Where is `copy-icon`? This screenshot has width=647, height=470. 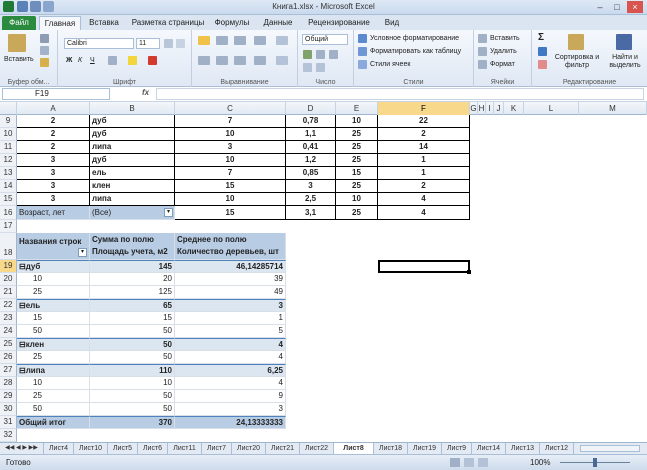 copy-icon is located at coordinates (44, 50).